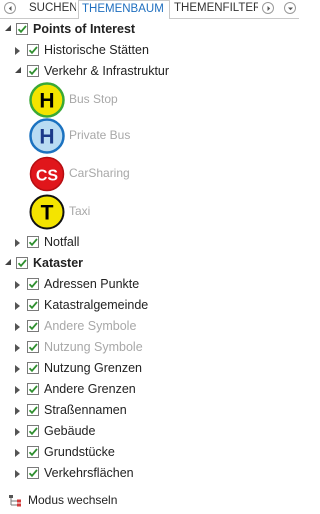 This screenshot has height=514, width=320. Describe the element at coordinates (149, 411) in the screenshot. I see `tree-node-kataster-item: Straßennamen` at that location.